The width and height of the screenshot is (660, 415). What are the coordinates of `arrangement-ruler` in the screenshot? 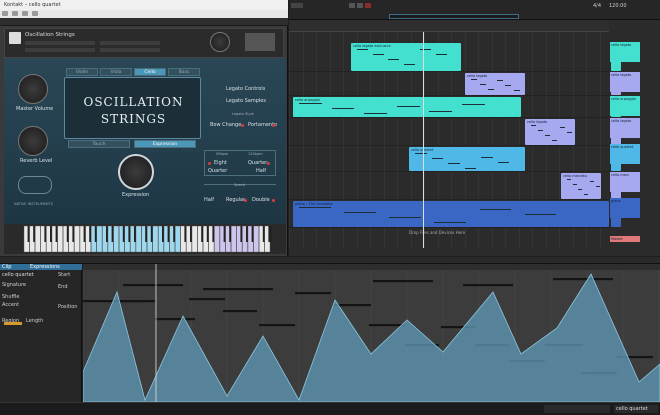 It's located at (449, 26).